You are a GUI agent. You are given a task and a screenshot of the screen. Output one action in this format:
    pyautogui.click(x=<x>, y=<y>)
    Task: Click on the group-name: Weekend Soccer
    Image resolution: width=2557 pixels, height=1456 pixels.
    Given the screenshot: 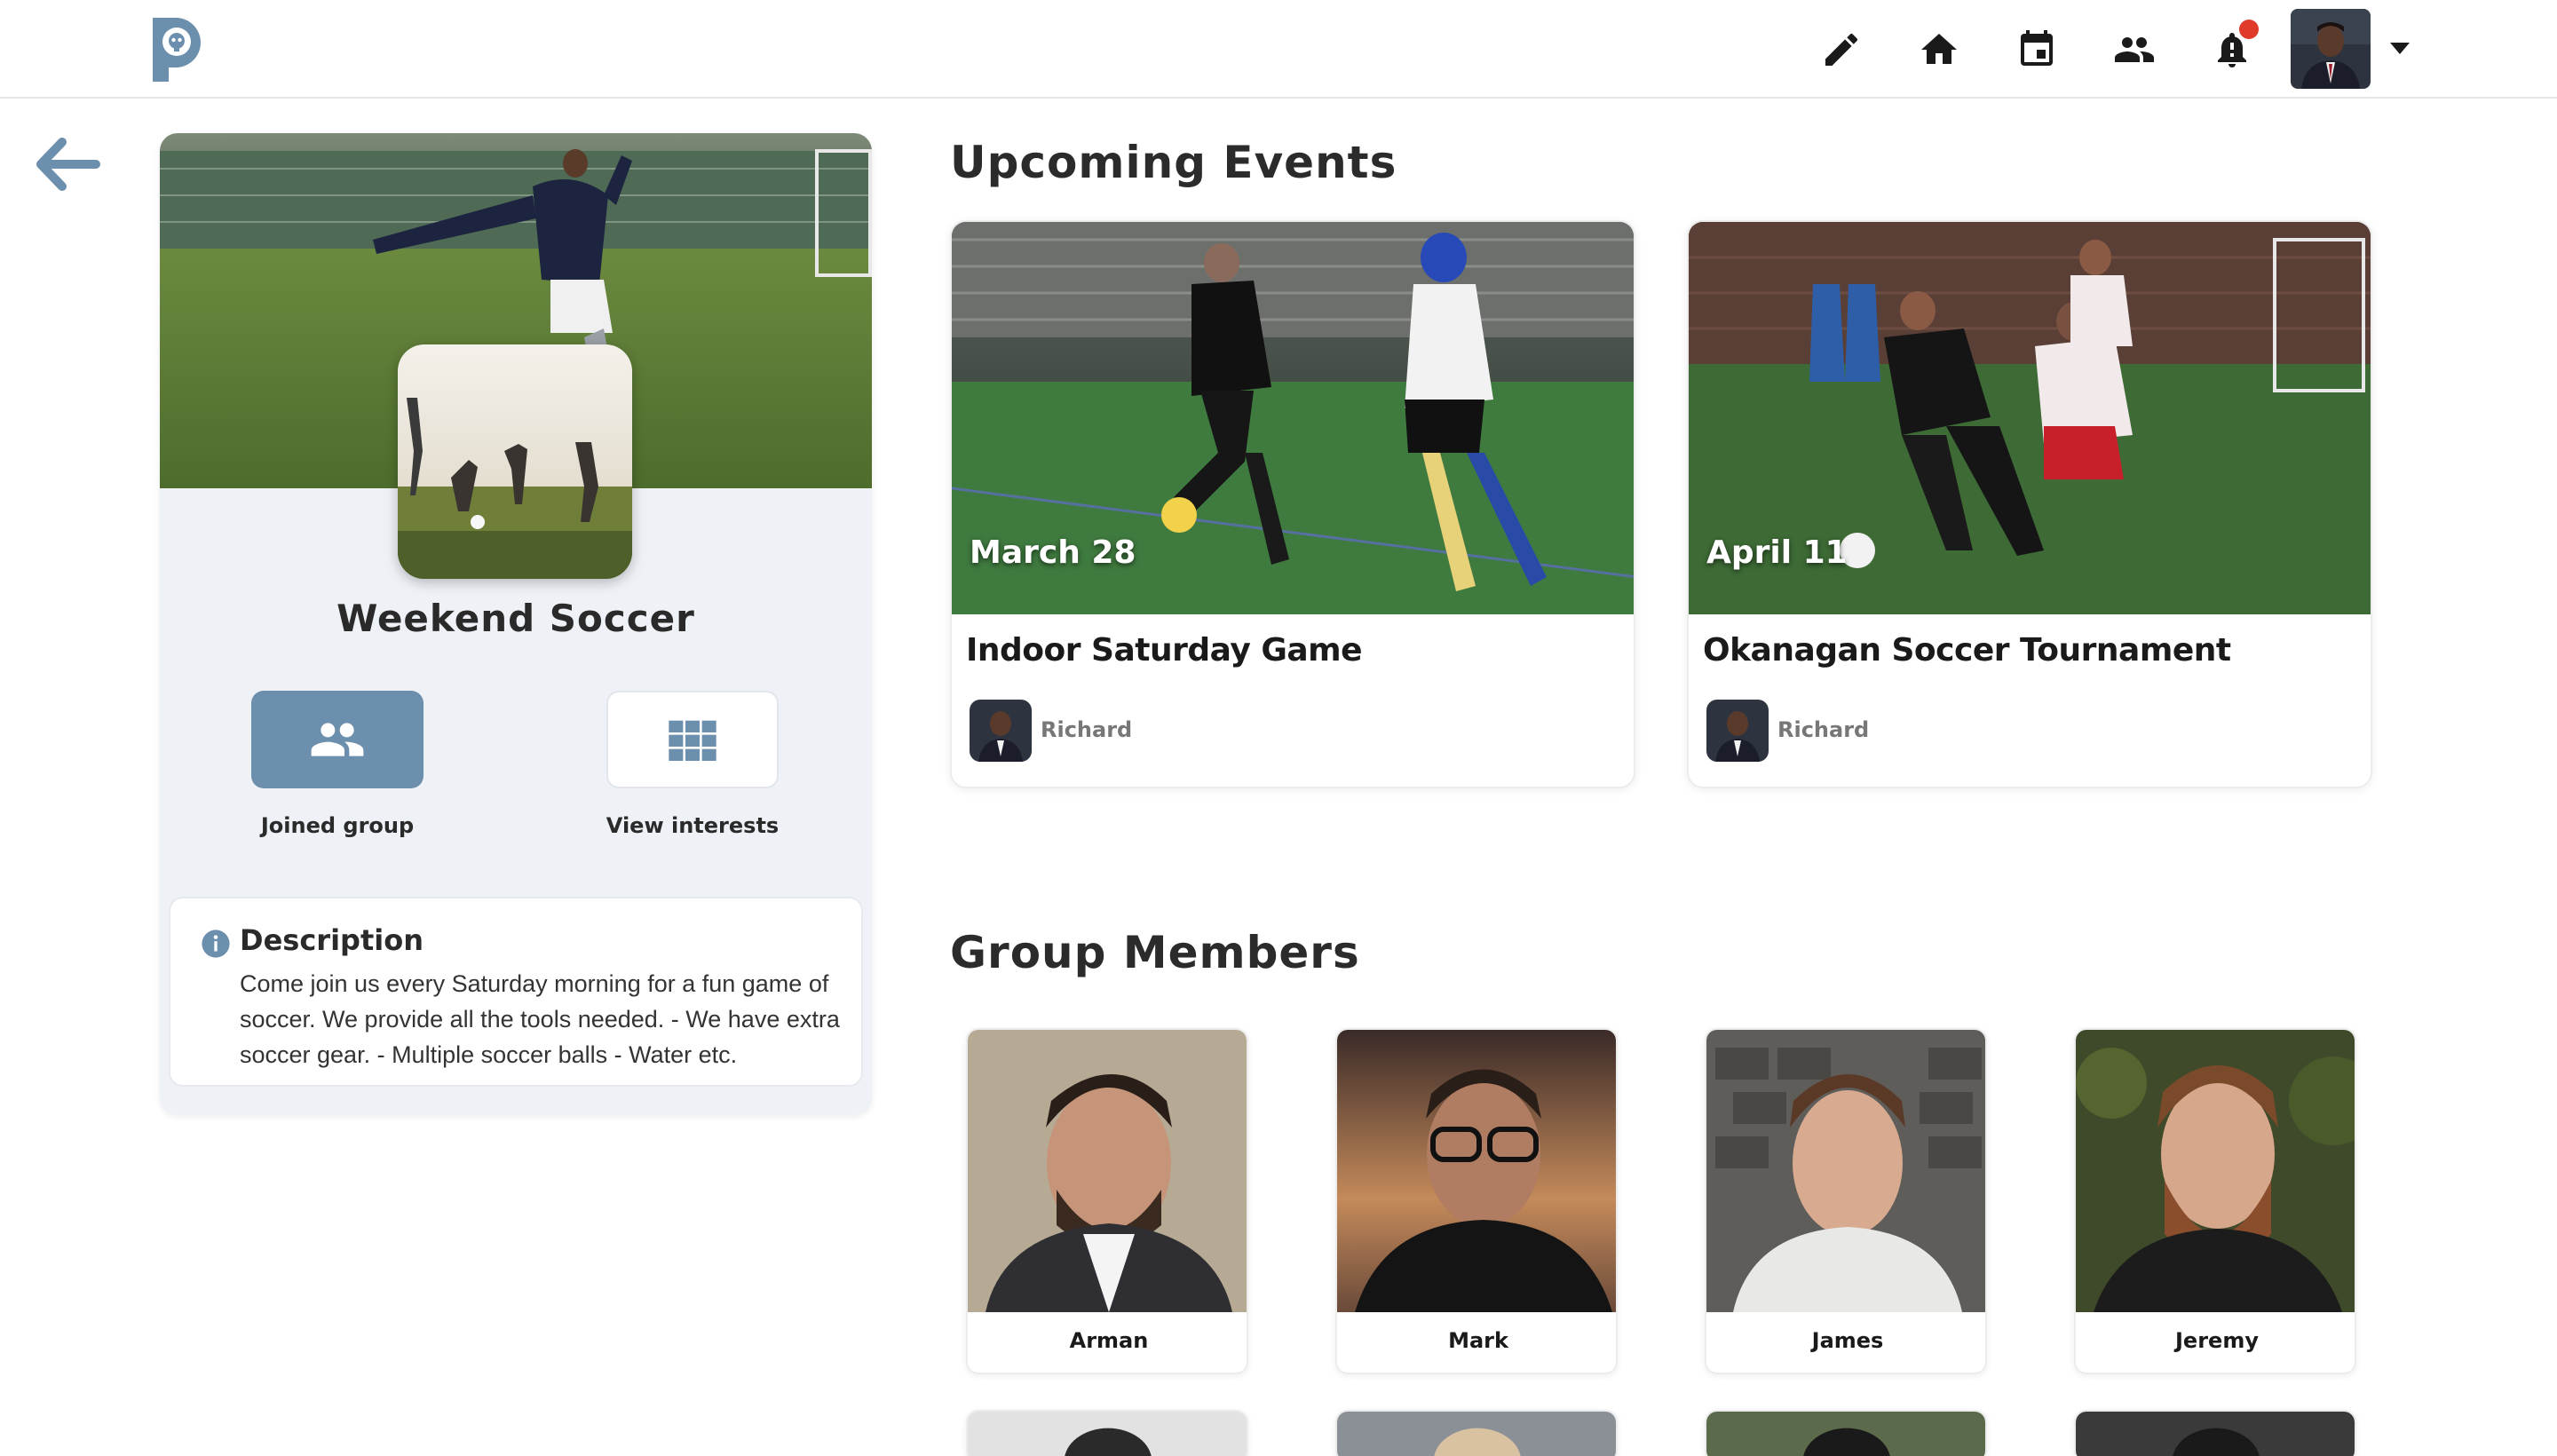 What is the action you would take?
    pyautogui.click(x=515, y=618)
    